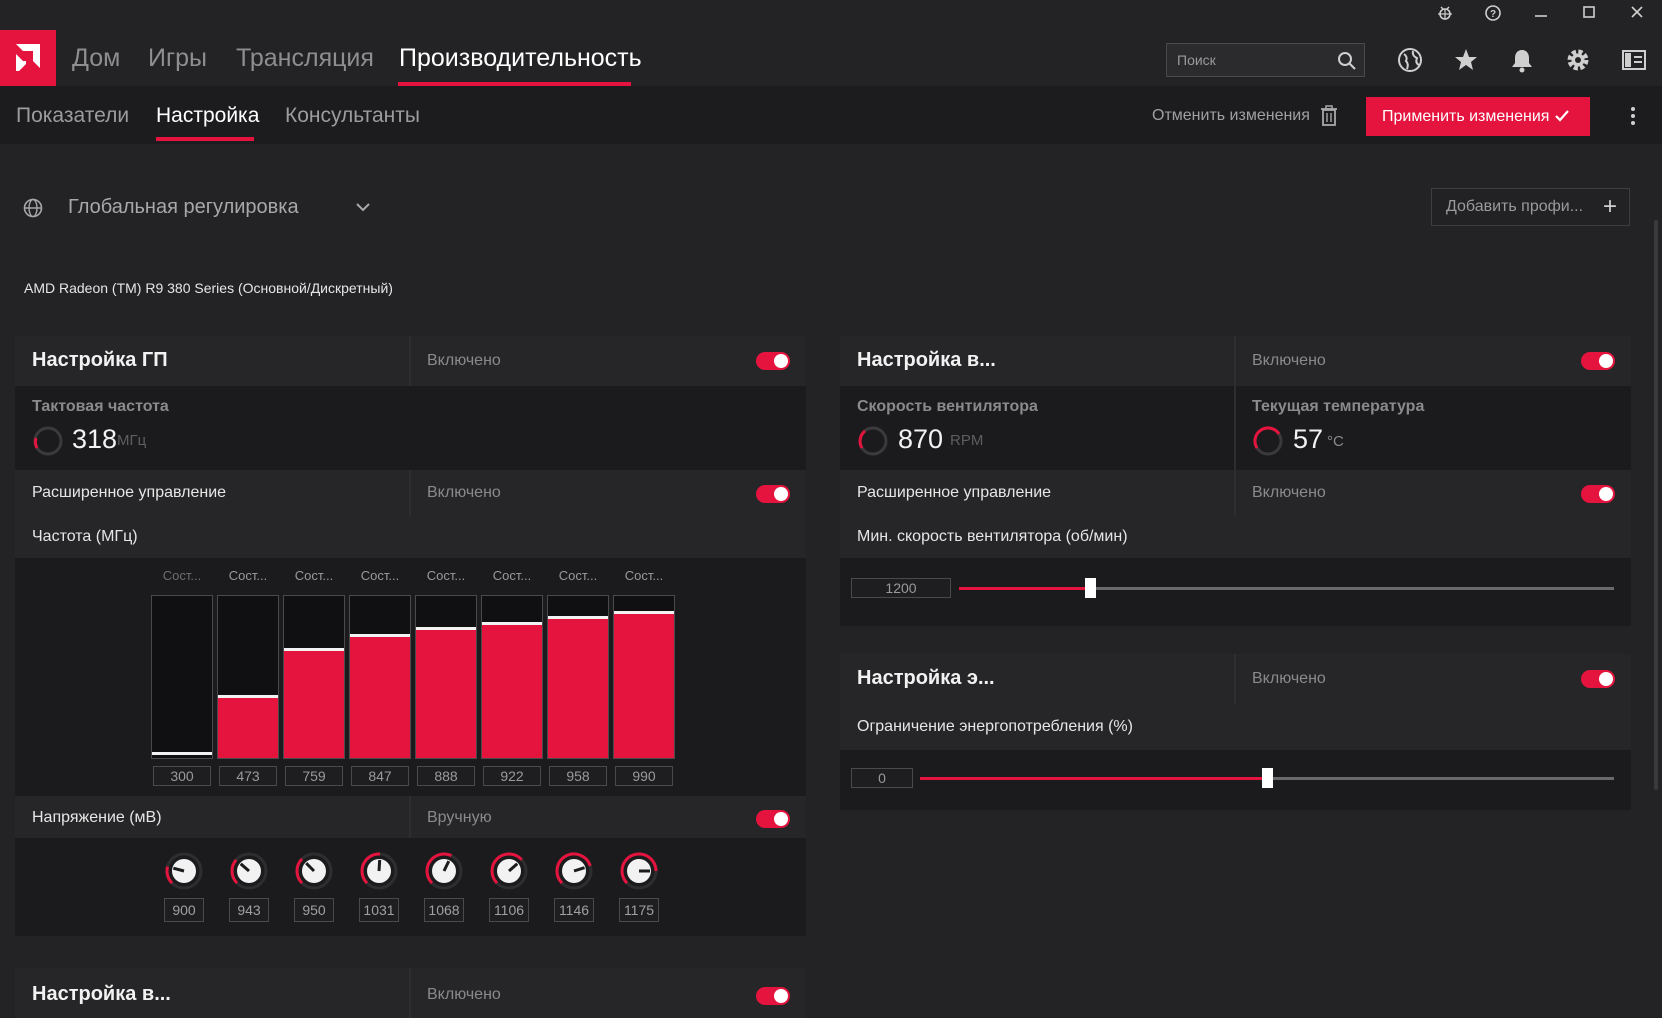  I want to click on discard-changes-button: Отменить изменения, so click(1231, 116).